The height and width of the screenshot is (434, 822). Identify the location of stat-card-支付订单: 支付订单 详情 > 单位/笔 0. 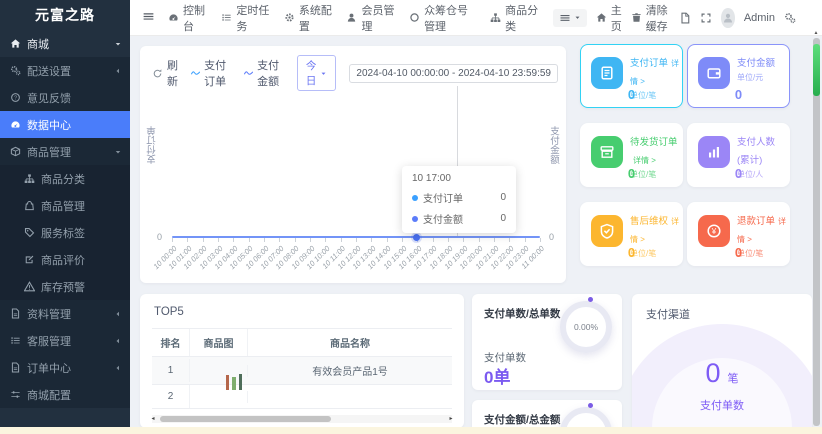
(631, 76).